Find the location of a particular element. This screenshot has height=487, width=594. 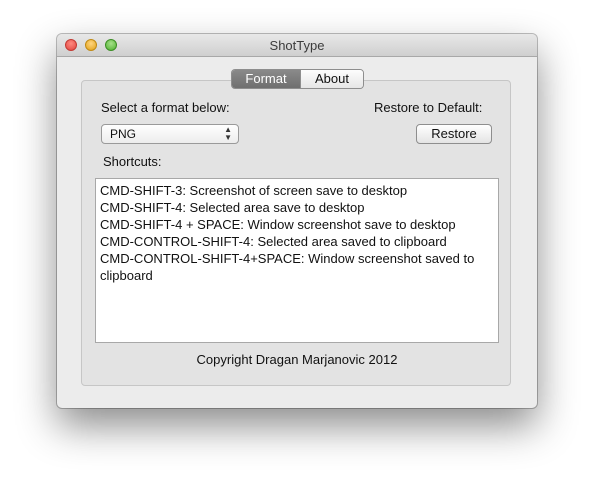

tab-format: Format is located at coordinates (266, 79).